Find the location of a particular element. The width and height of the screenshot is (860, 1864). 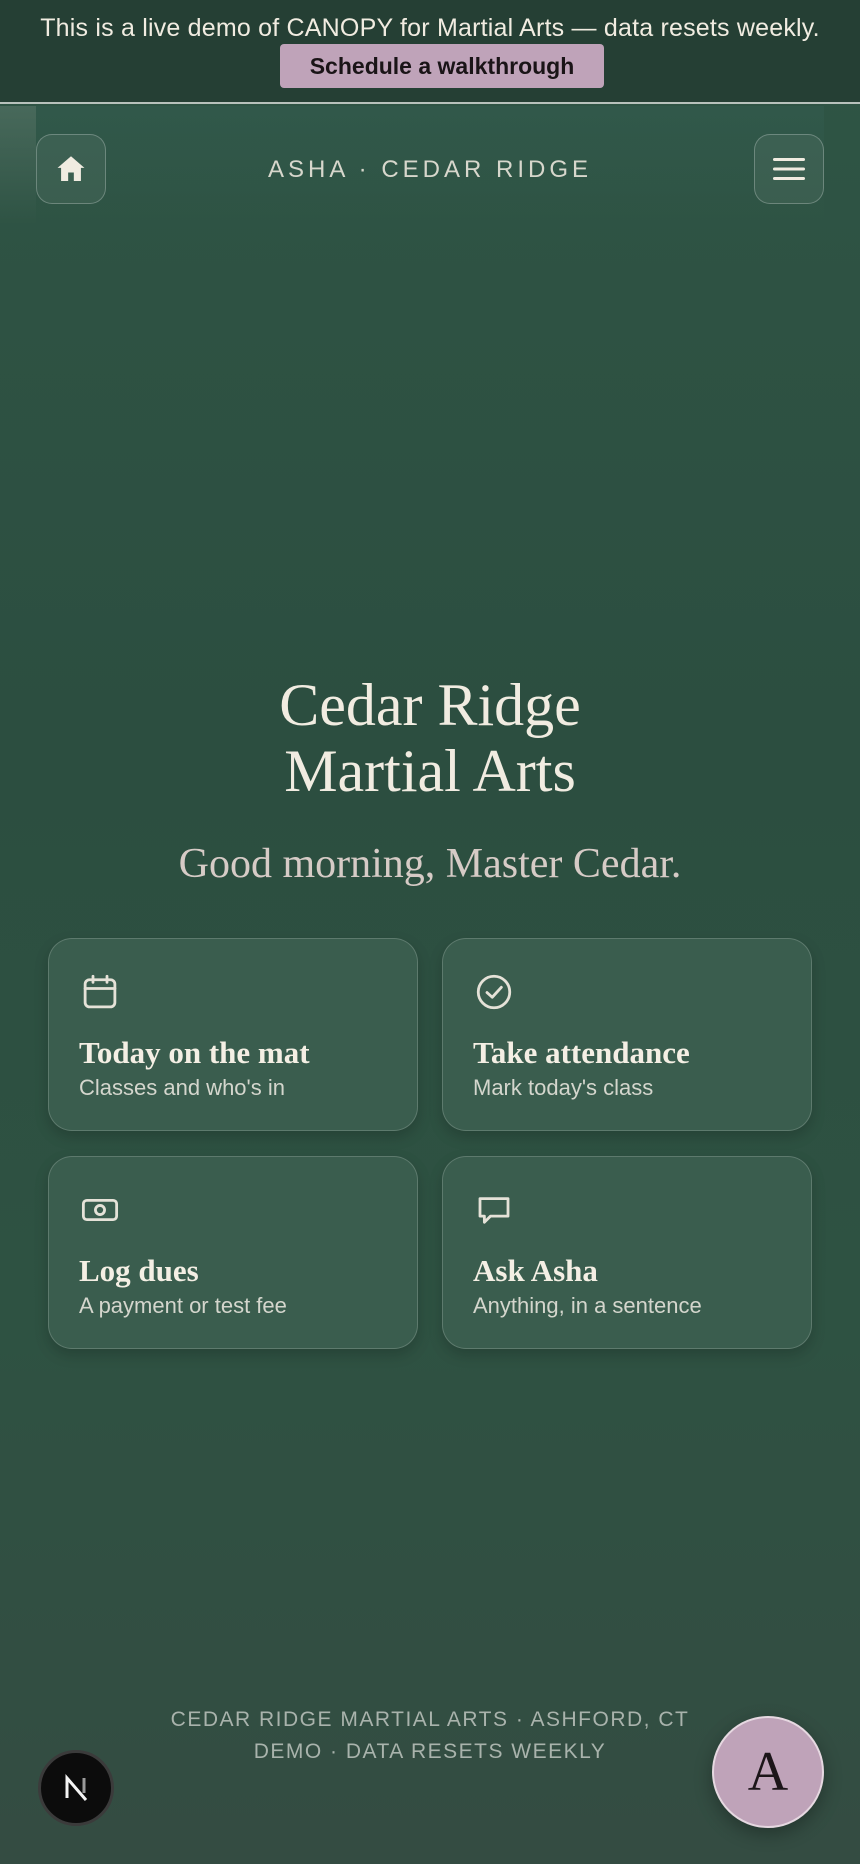

hamburger-menu-icon is located at coordinates (789, 169).